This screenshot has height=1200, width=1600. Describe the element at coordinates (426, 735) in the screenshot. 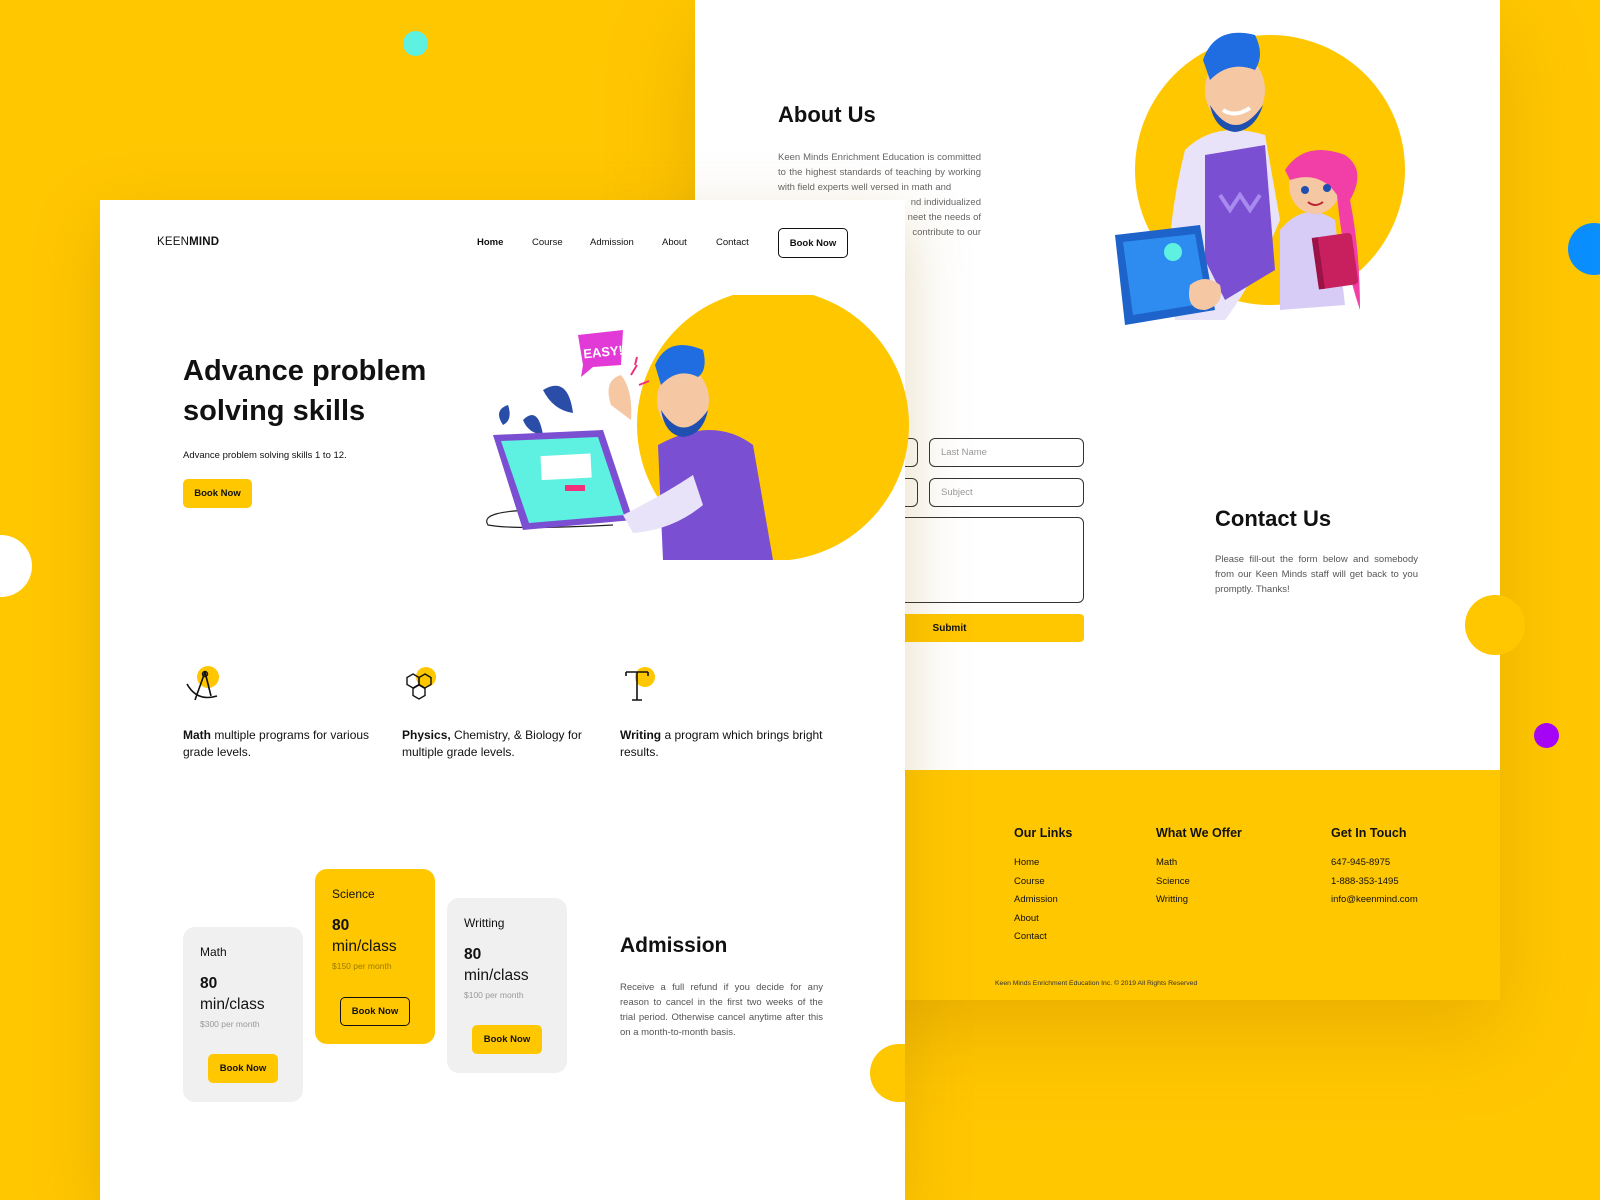

I see `feature-physics-bold: Physics,` at that location.